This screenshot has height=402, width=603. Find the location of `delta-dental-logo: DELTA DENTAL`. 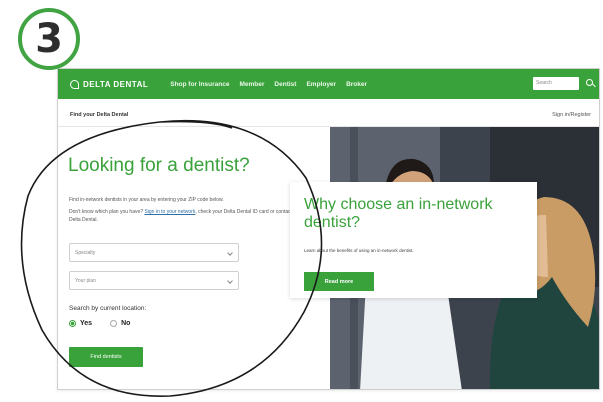

delta-dental-logo: DELTA DENTAL is located at coordinates (109, 84).